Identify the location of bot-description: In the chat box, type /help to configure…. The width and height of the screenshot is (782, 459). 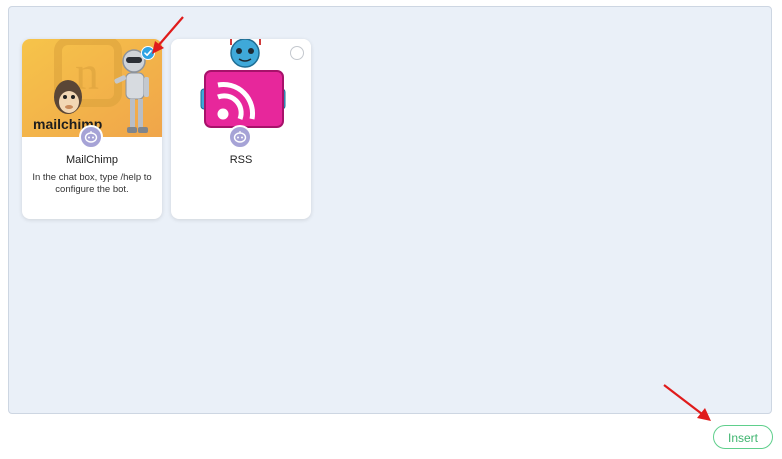
(92, 183).